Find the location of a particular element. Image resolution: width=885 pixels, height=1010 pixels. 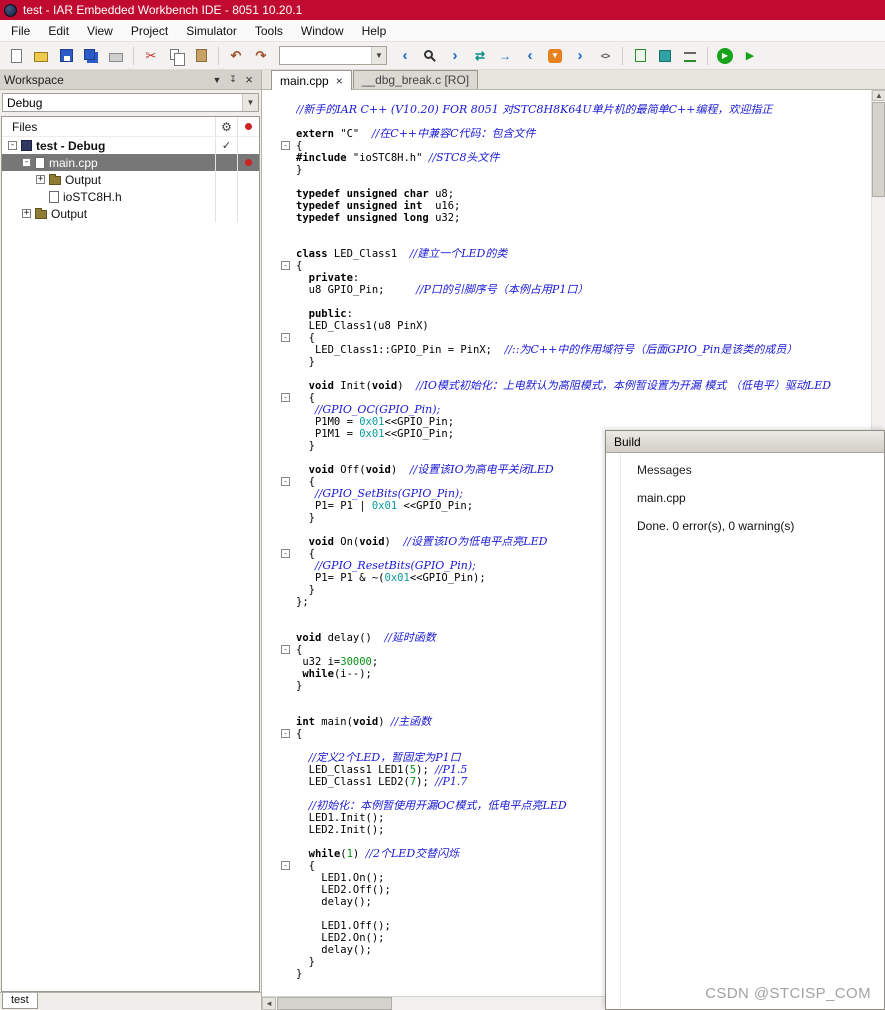

workspace-panel-header: Workspace ▼ ↧ × is located at coordinates (130, 80).